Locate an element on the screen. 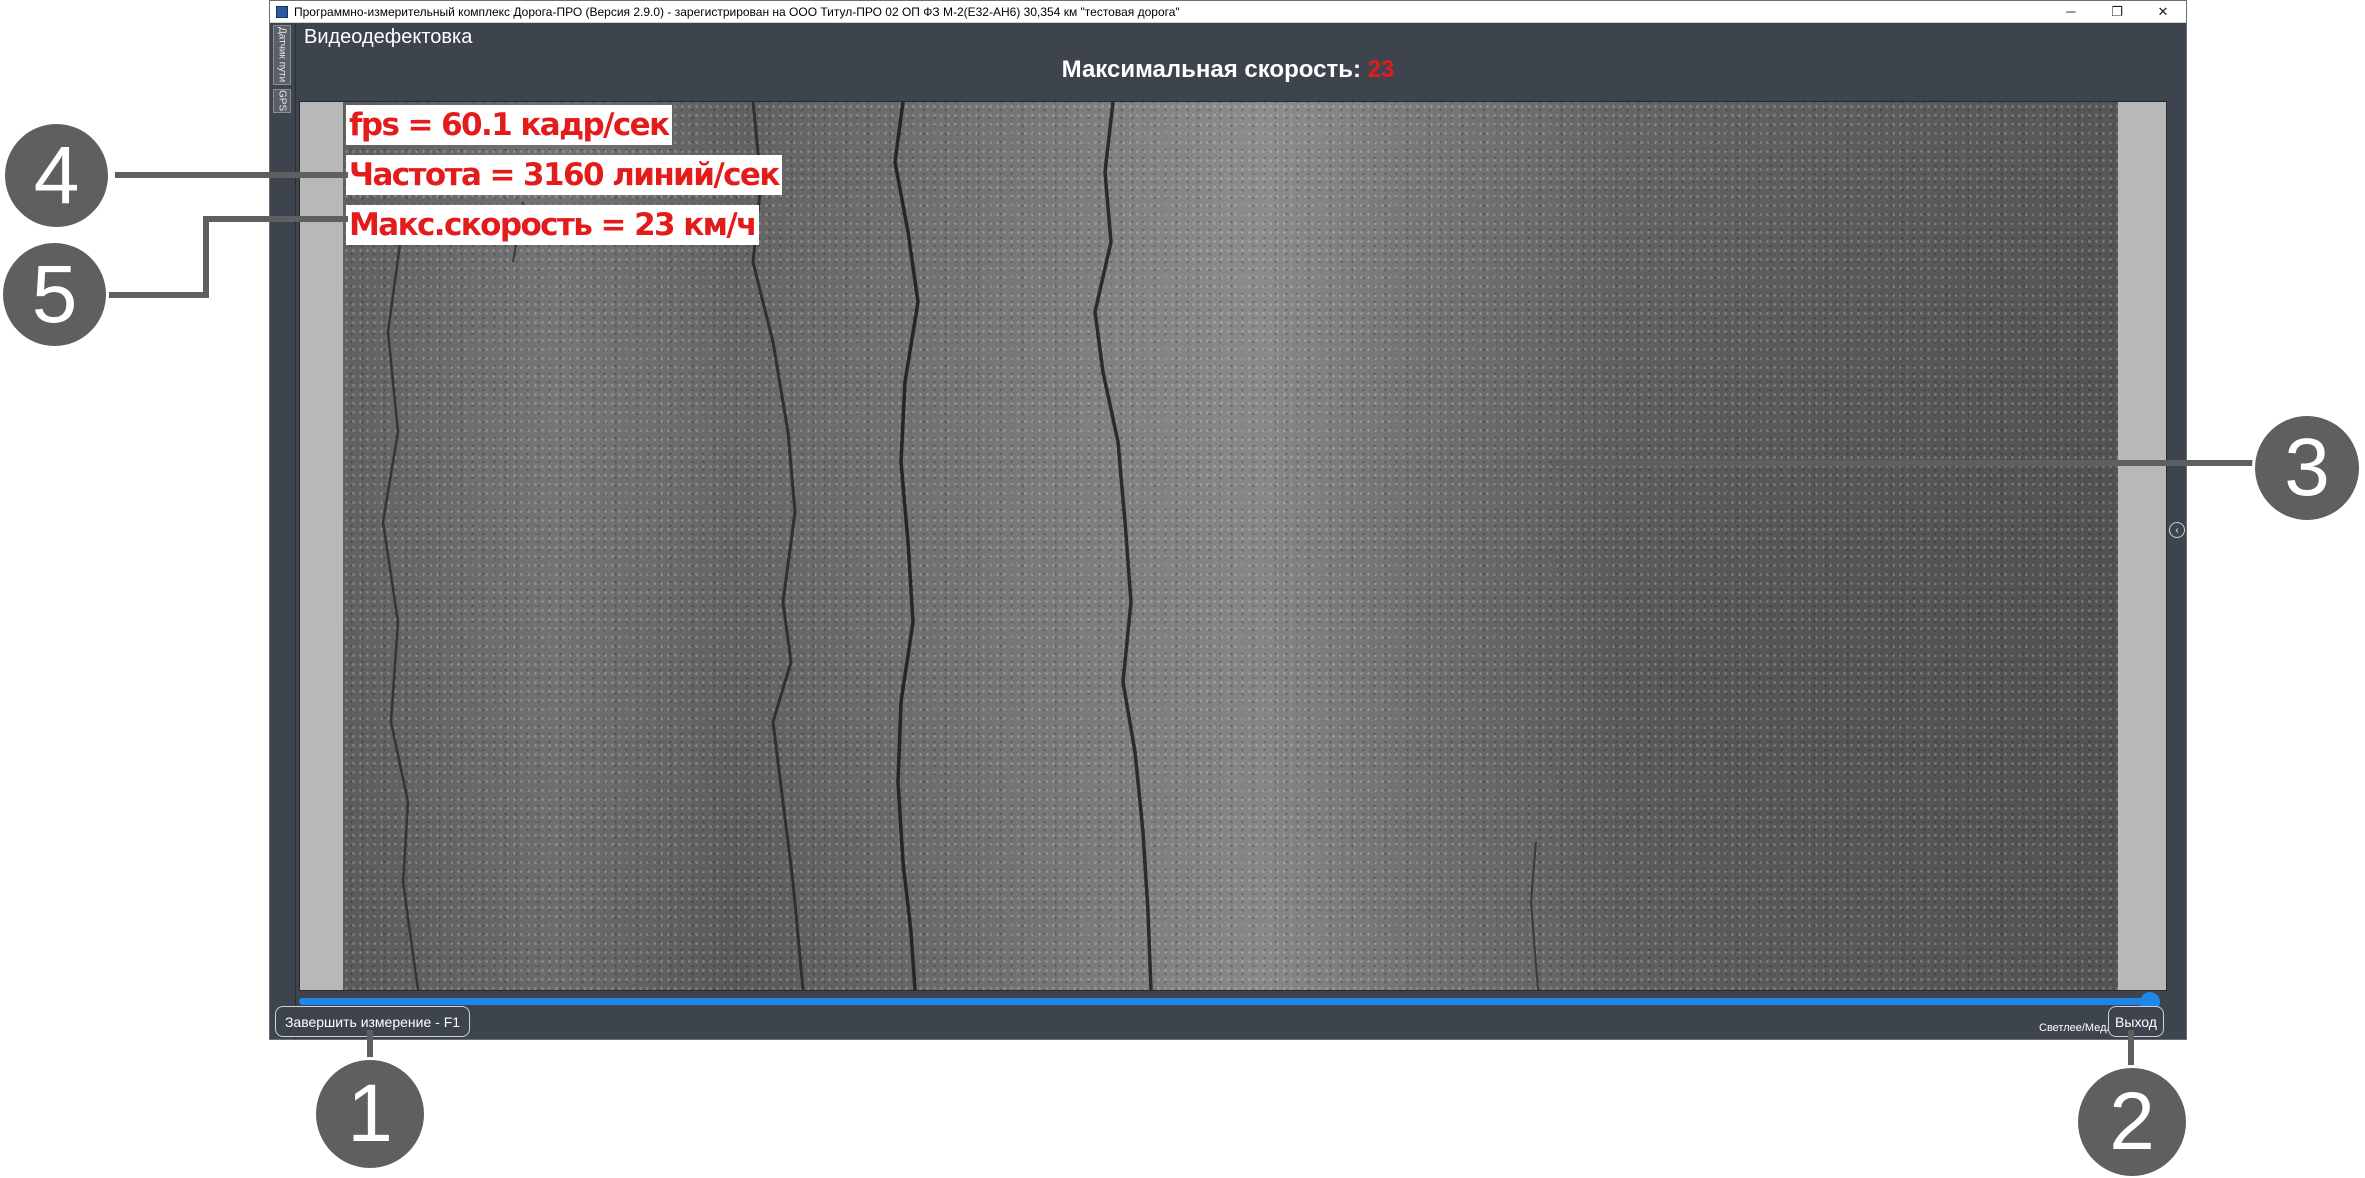 Image resolution: width=2365 pixels, height=1178 pixels. collapse-panel-icon: ‹ is located at coordinates (2177, 530).